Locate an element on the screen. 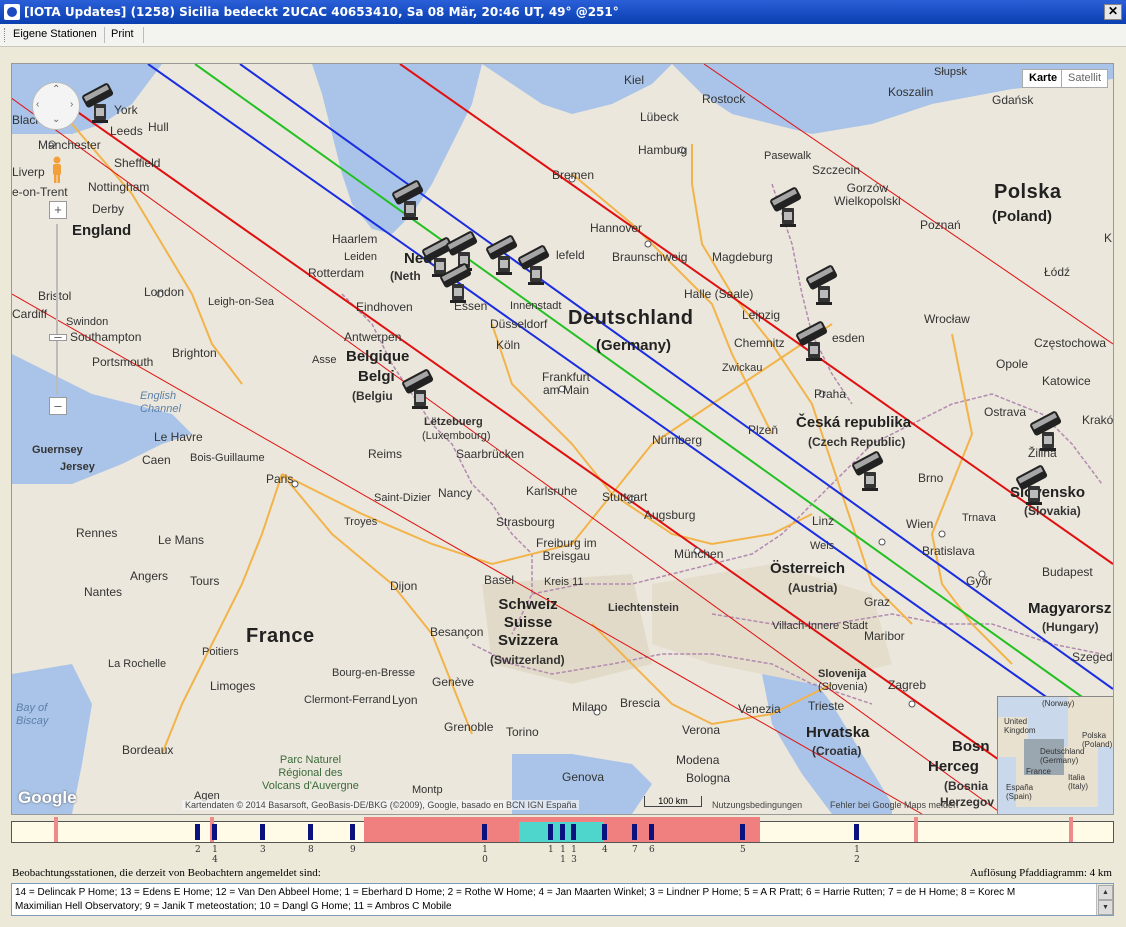  map-label: Wels is located at coordinates (822, 546).